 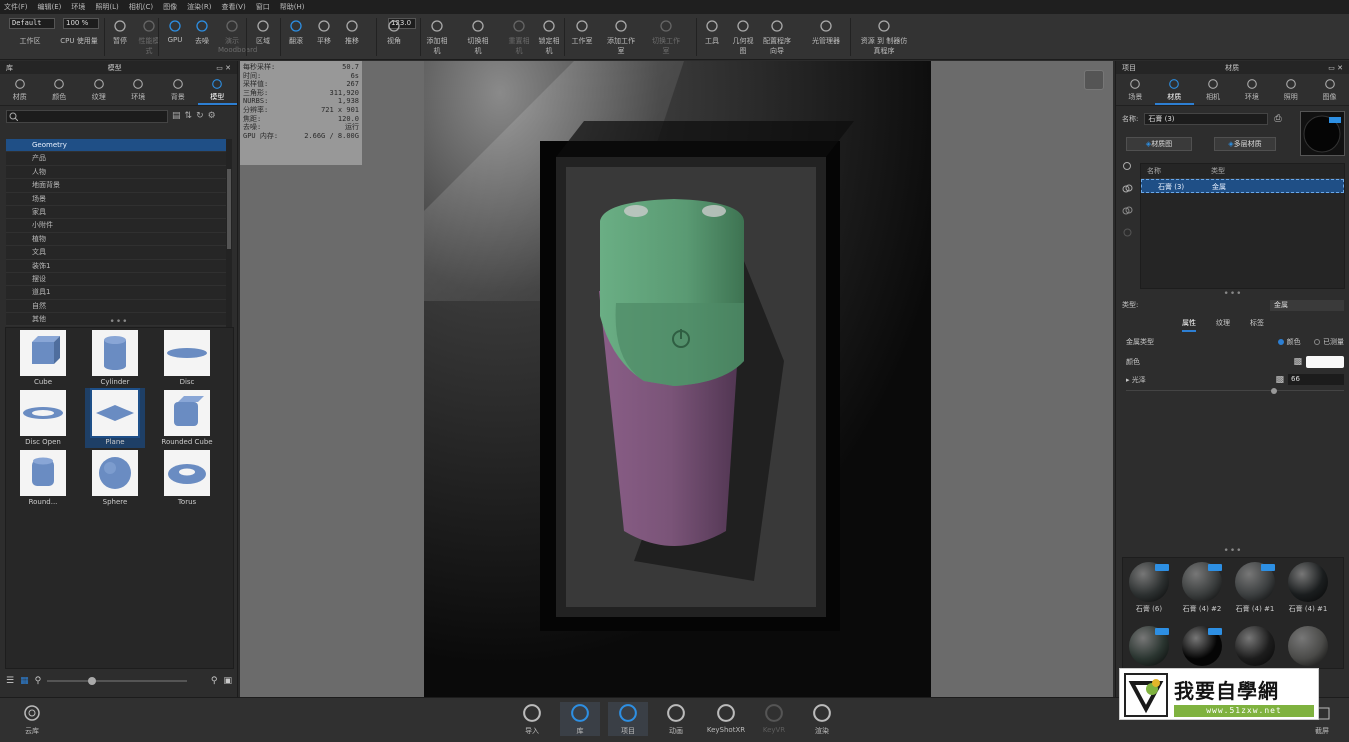 I want to click on multi-material-button: ◈多层材质, so click(x=1245, y=144).